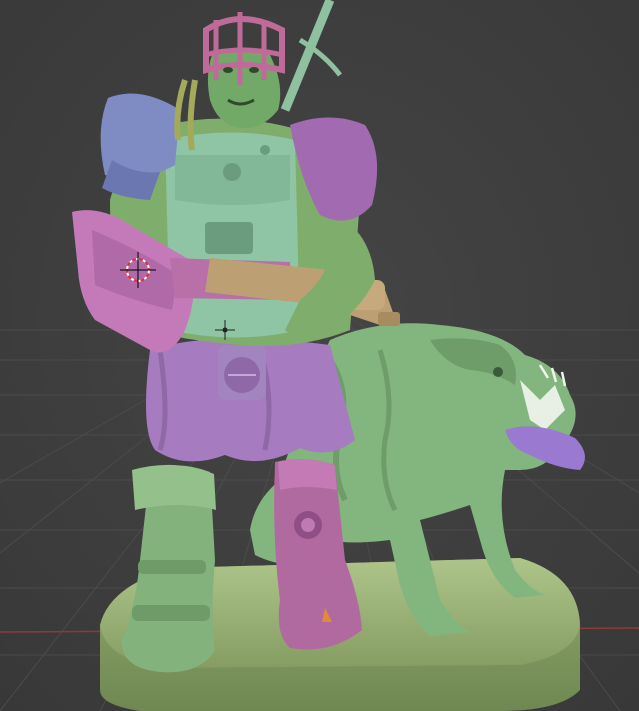  What do you see at coordinates (250, 400) in the screenshot?
I see `warrior-skirt` at bounding box center [250, 400].